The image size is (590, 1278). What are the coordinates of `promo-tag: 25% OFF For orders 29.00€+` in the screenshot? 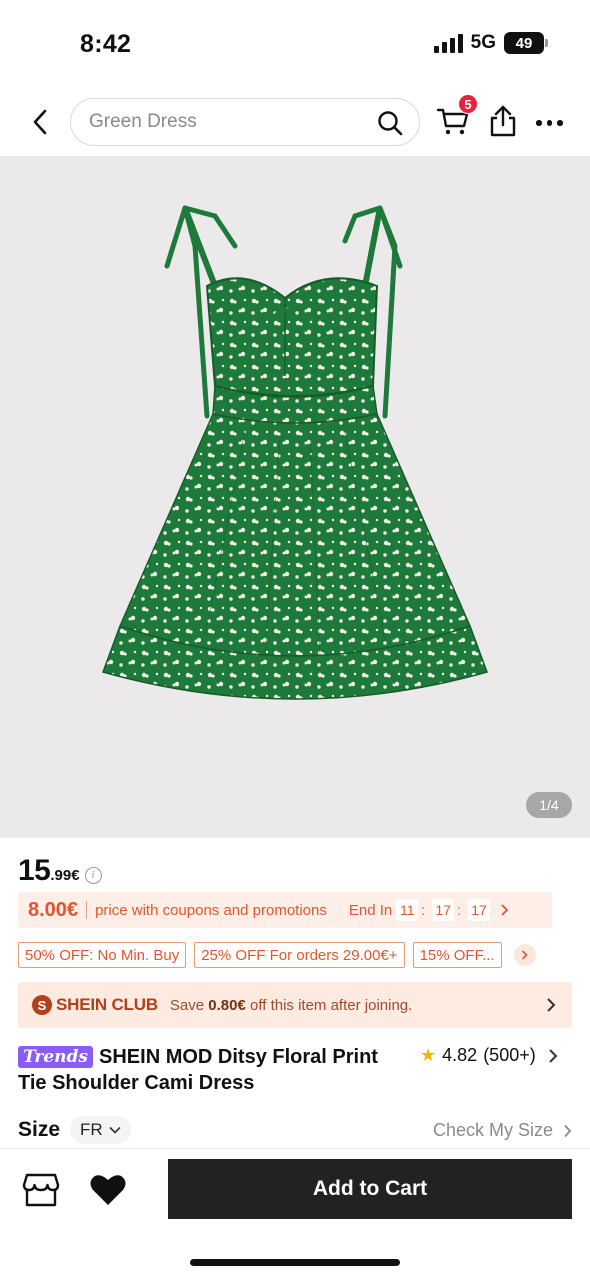 It's located at (299, 955).